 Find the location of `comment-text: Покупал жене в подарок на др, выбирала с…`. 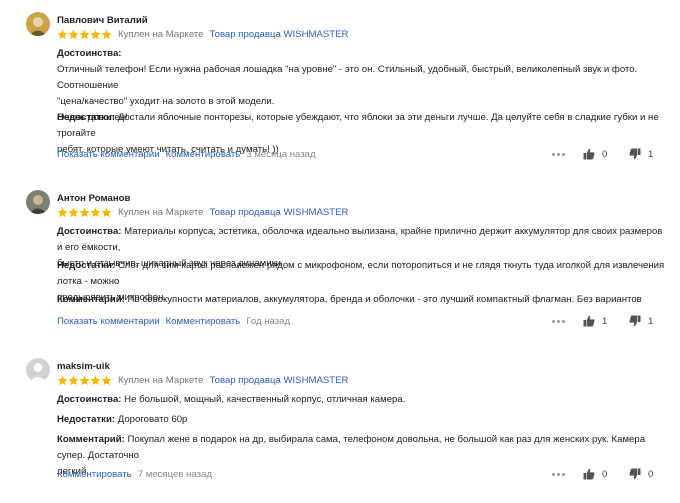

comment-text: Покупал жене в подарок на др, выбирала с… is located at coordinates (351, 447).